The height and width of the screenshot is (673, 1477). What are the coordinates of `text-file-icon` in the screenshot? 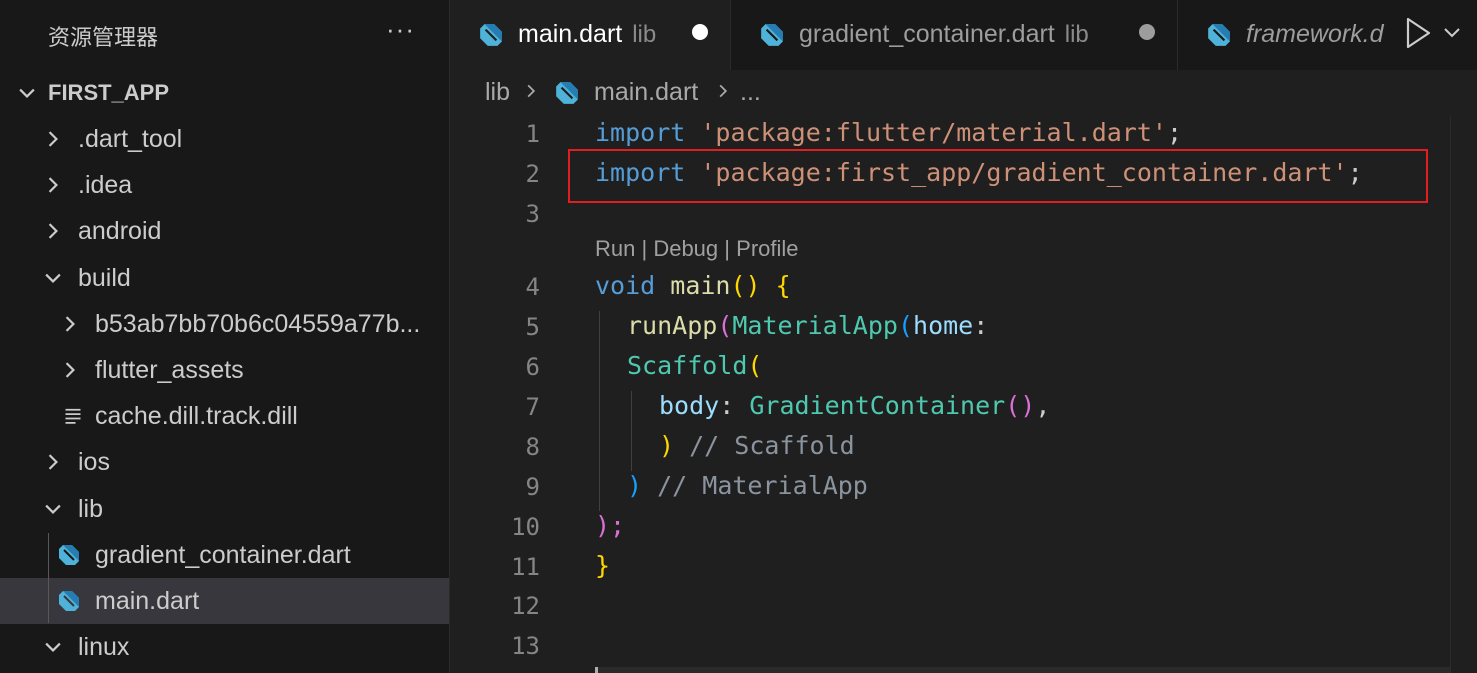 It's located at (73, 416).